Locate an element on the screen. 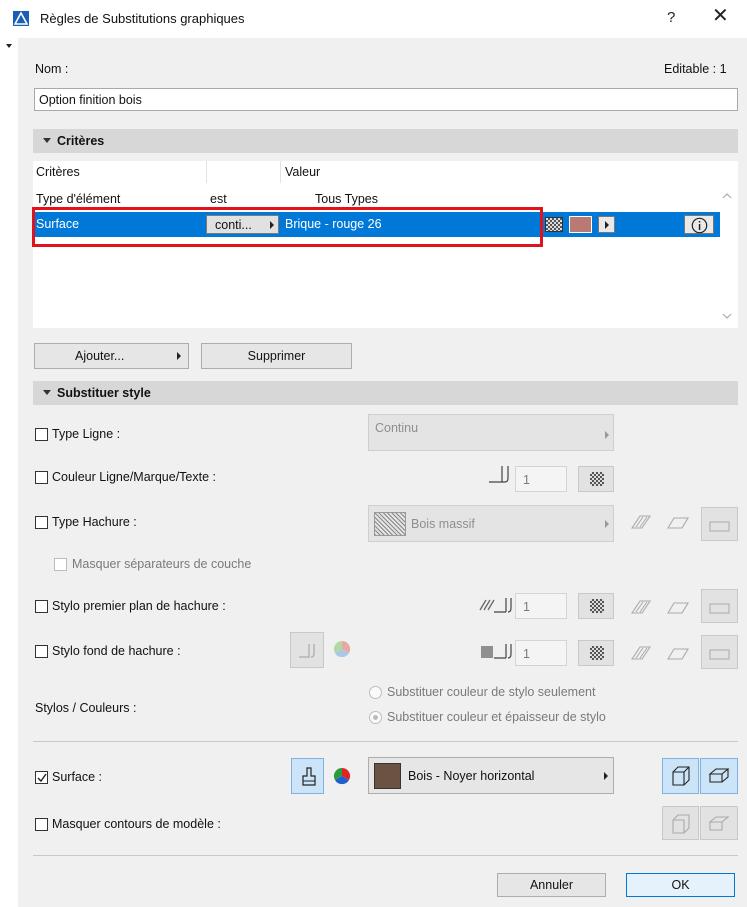 This screenshot has width=747, height=907. stylo-premier-checkbox is located at coordinates (41, 606).